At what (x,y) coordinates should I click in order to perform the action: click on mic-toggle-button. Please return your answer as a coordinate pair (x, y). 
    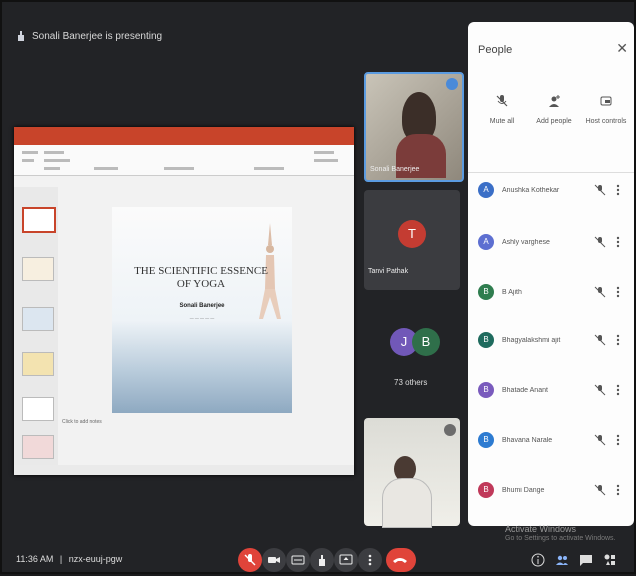
    Looking at the image, I should click on (250, 560).